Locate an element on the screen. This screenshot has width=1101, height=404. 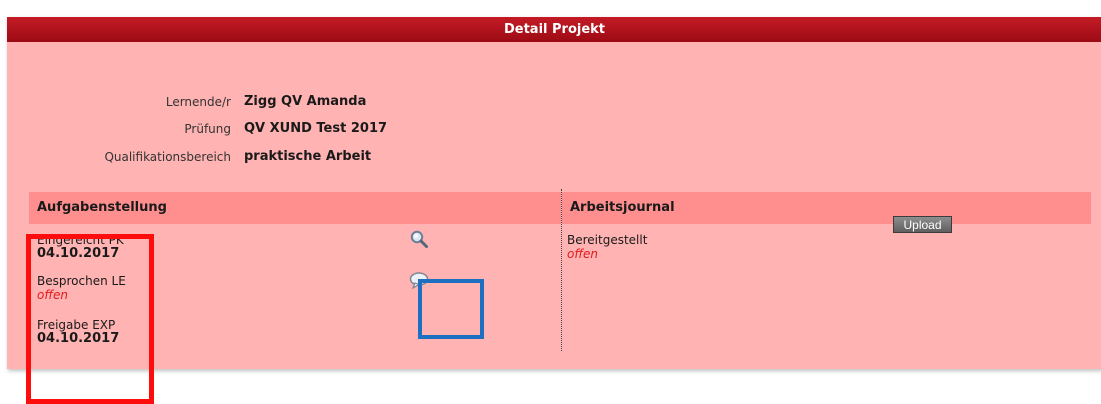
aufgabenstellung-header: Aufgabenstellung is located at coordinates (295, 208).